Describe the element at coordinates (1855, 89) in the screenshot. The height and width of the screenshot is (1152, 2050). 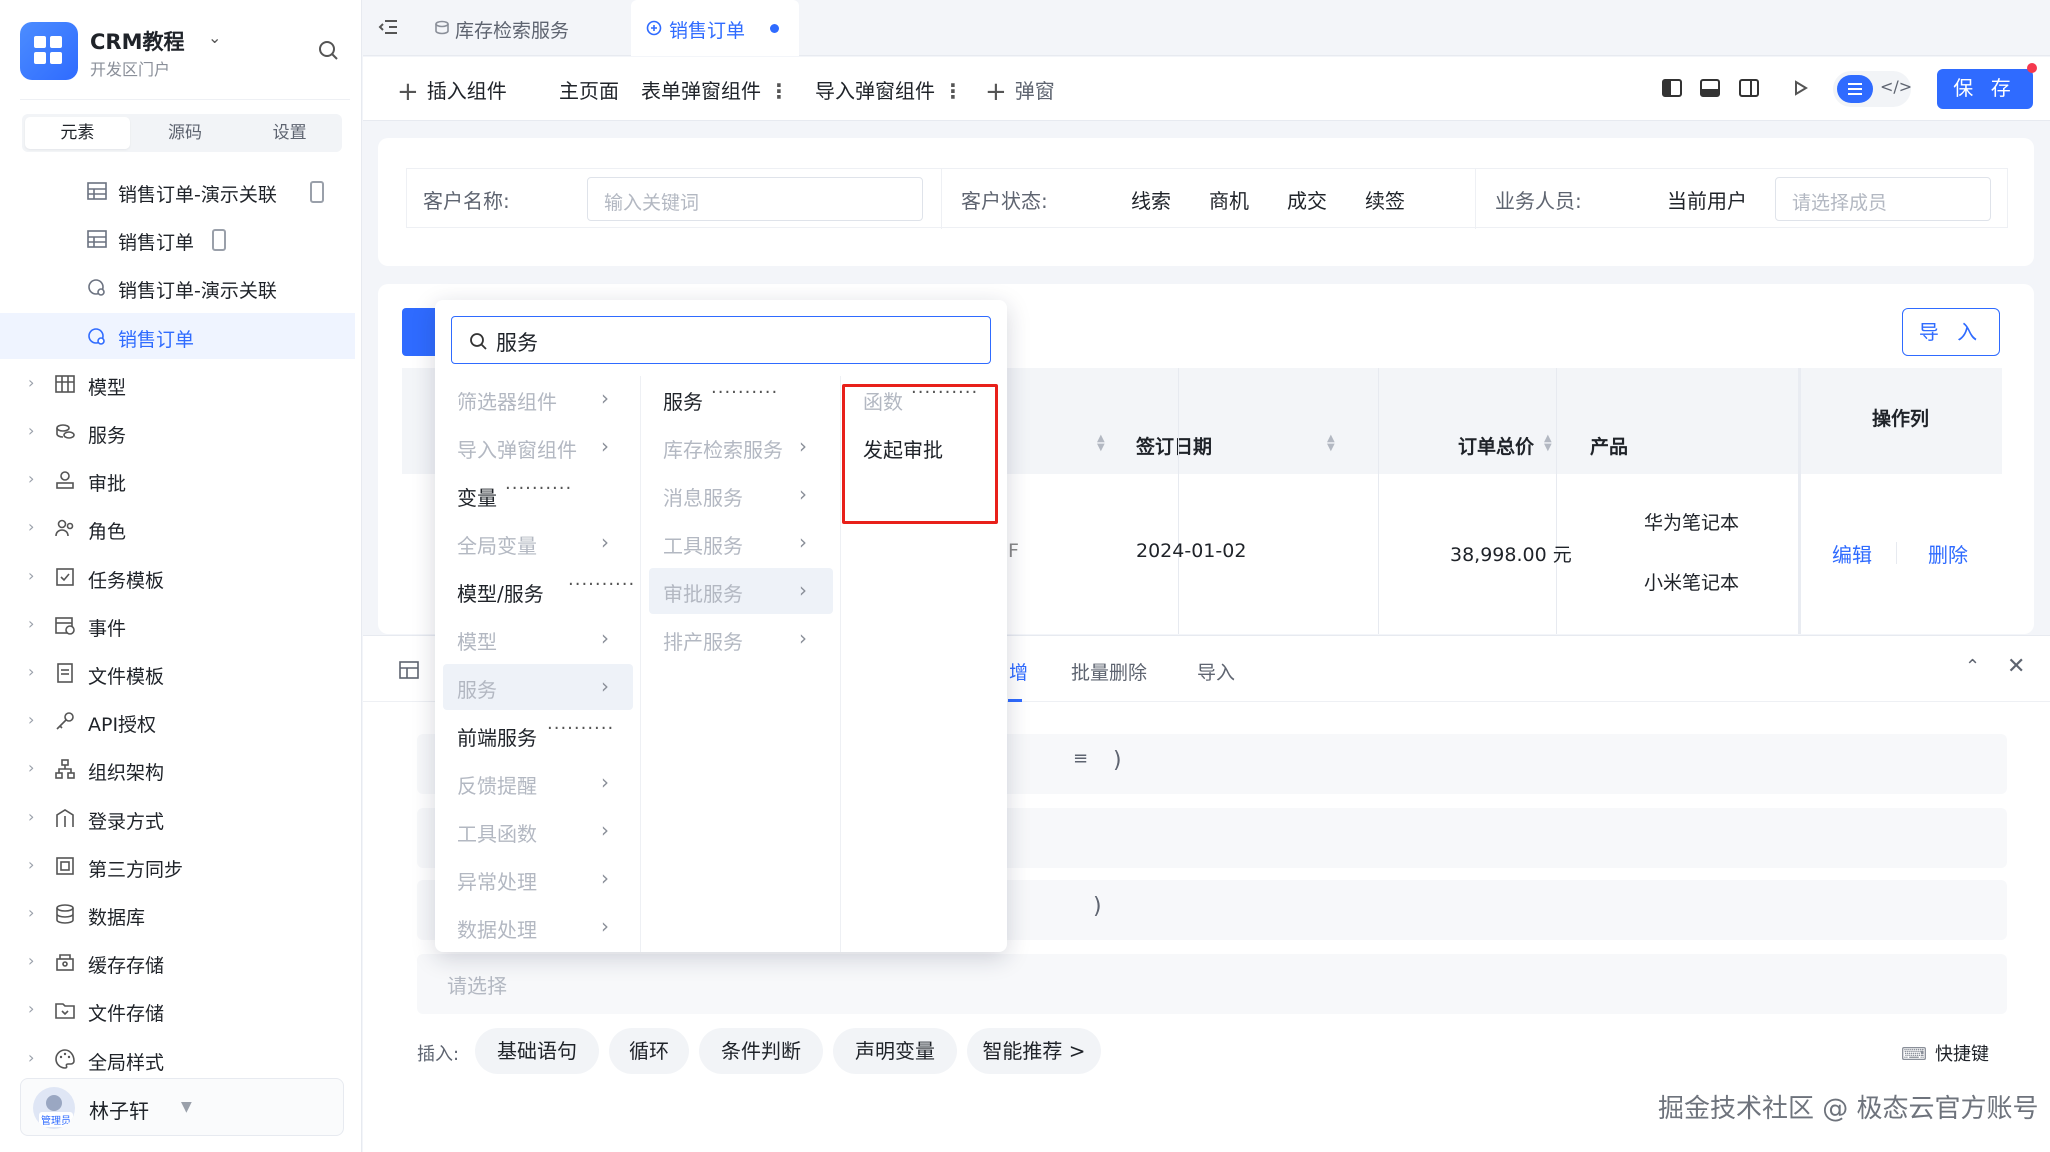
I see `sliders-icon` at that location.